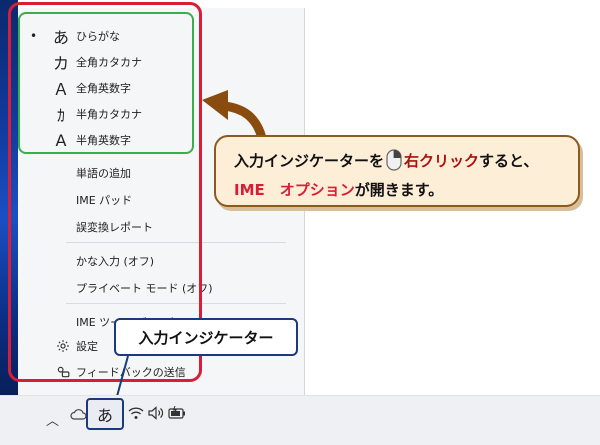 This screenshot has width=600, height=445. Describe the element at coordinates (206, 337) in the screenshot. I see `indicator-label: 入力インジケーター` at that location.